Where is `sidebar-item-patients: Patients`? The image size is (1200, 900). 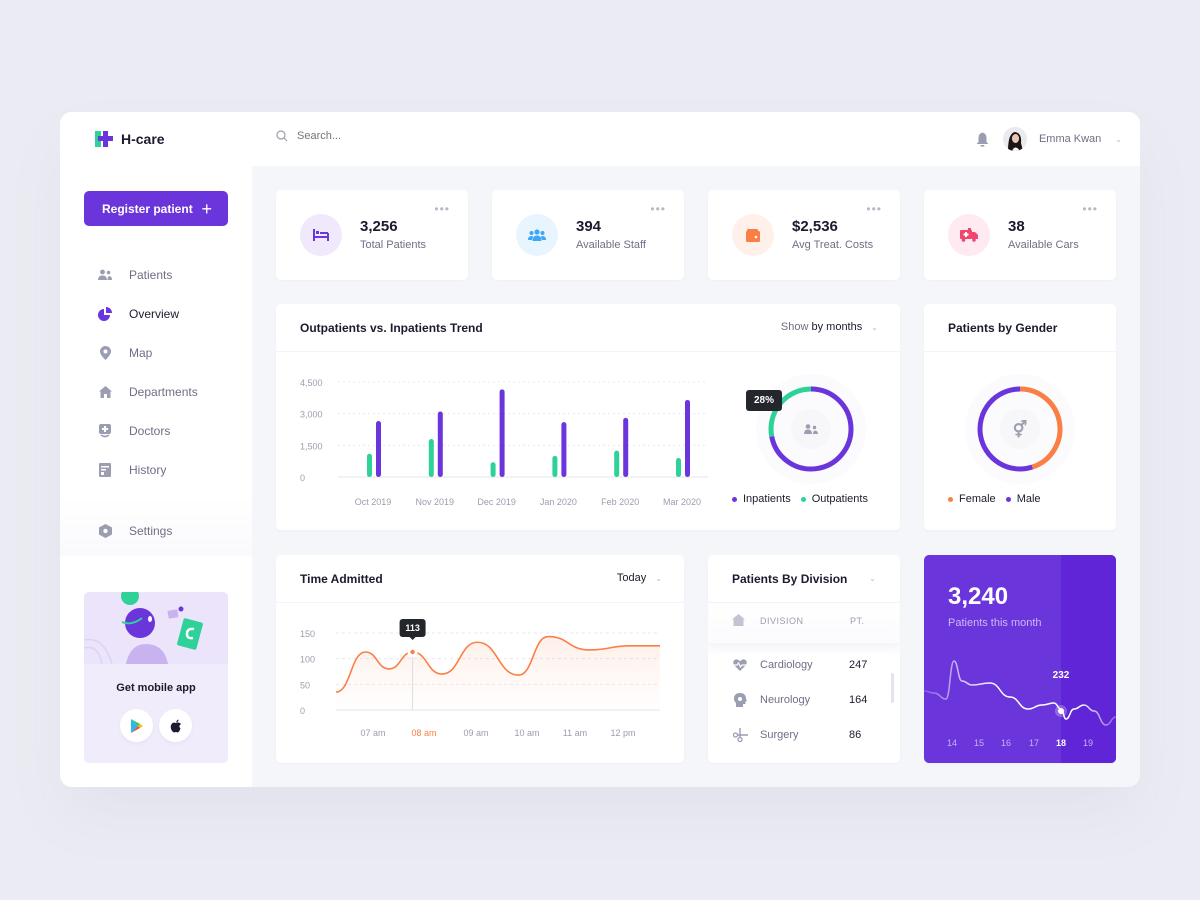 sidebar-item-patients: Patients is located at coordinates (148, 274).